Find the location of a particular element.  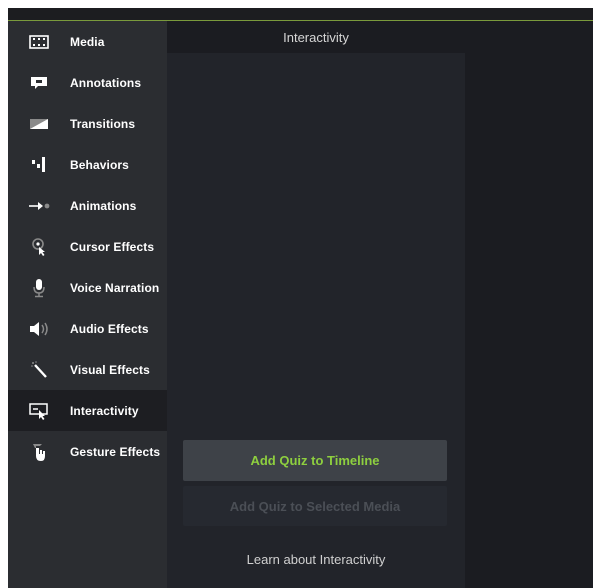

sidebar-item-interactivity: Interactivity is located at coordinates (88, 410).